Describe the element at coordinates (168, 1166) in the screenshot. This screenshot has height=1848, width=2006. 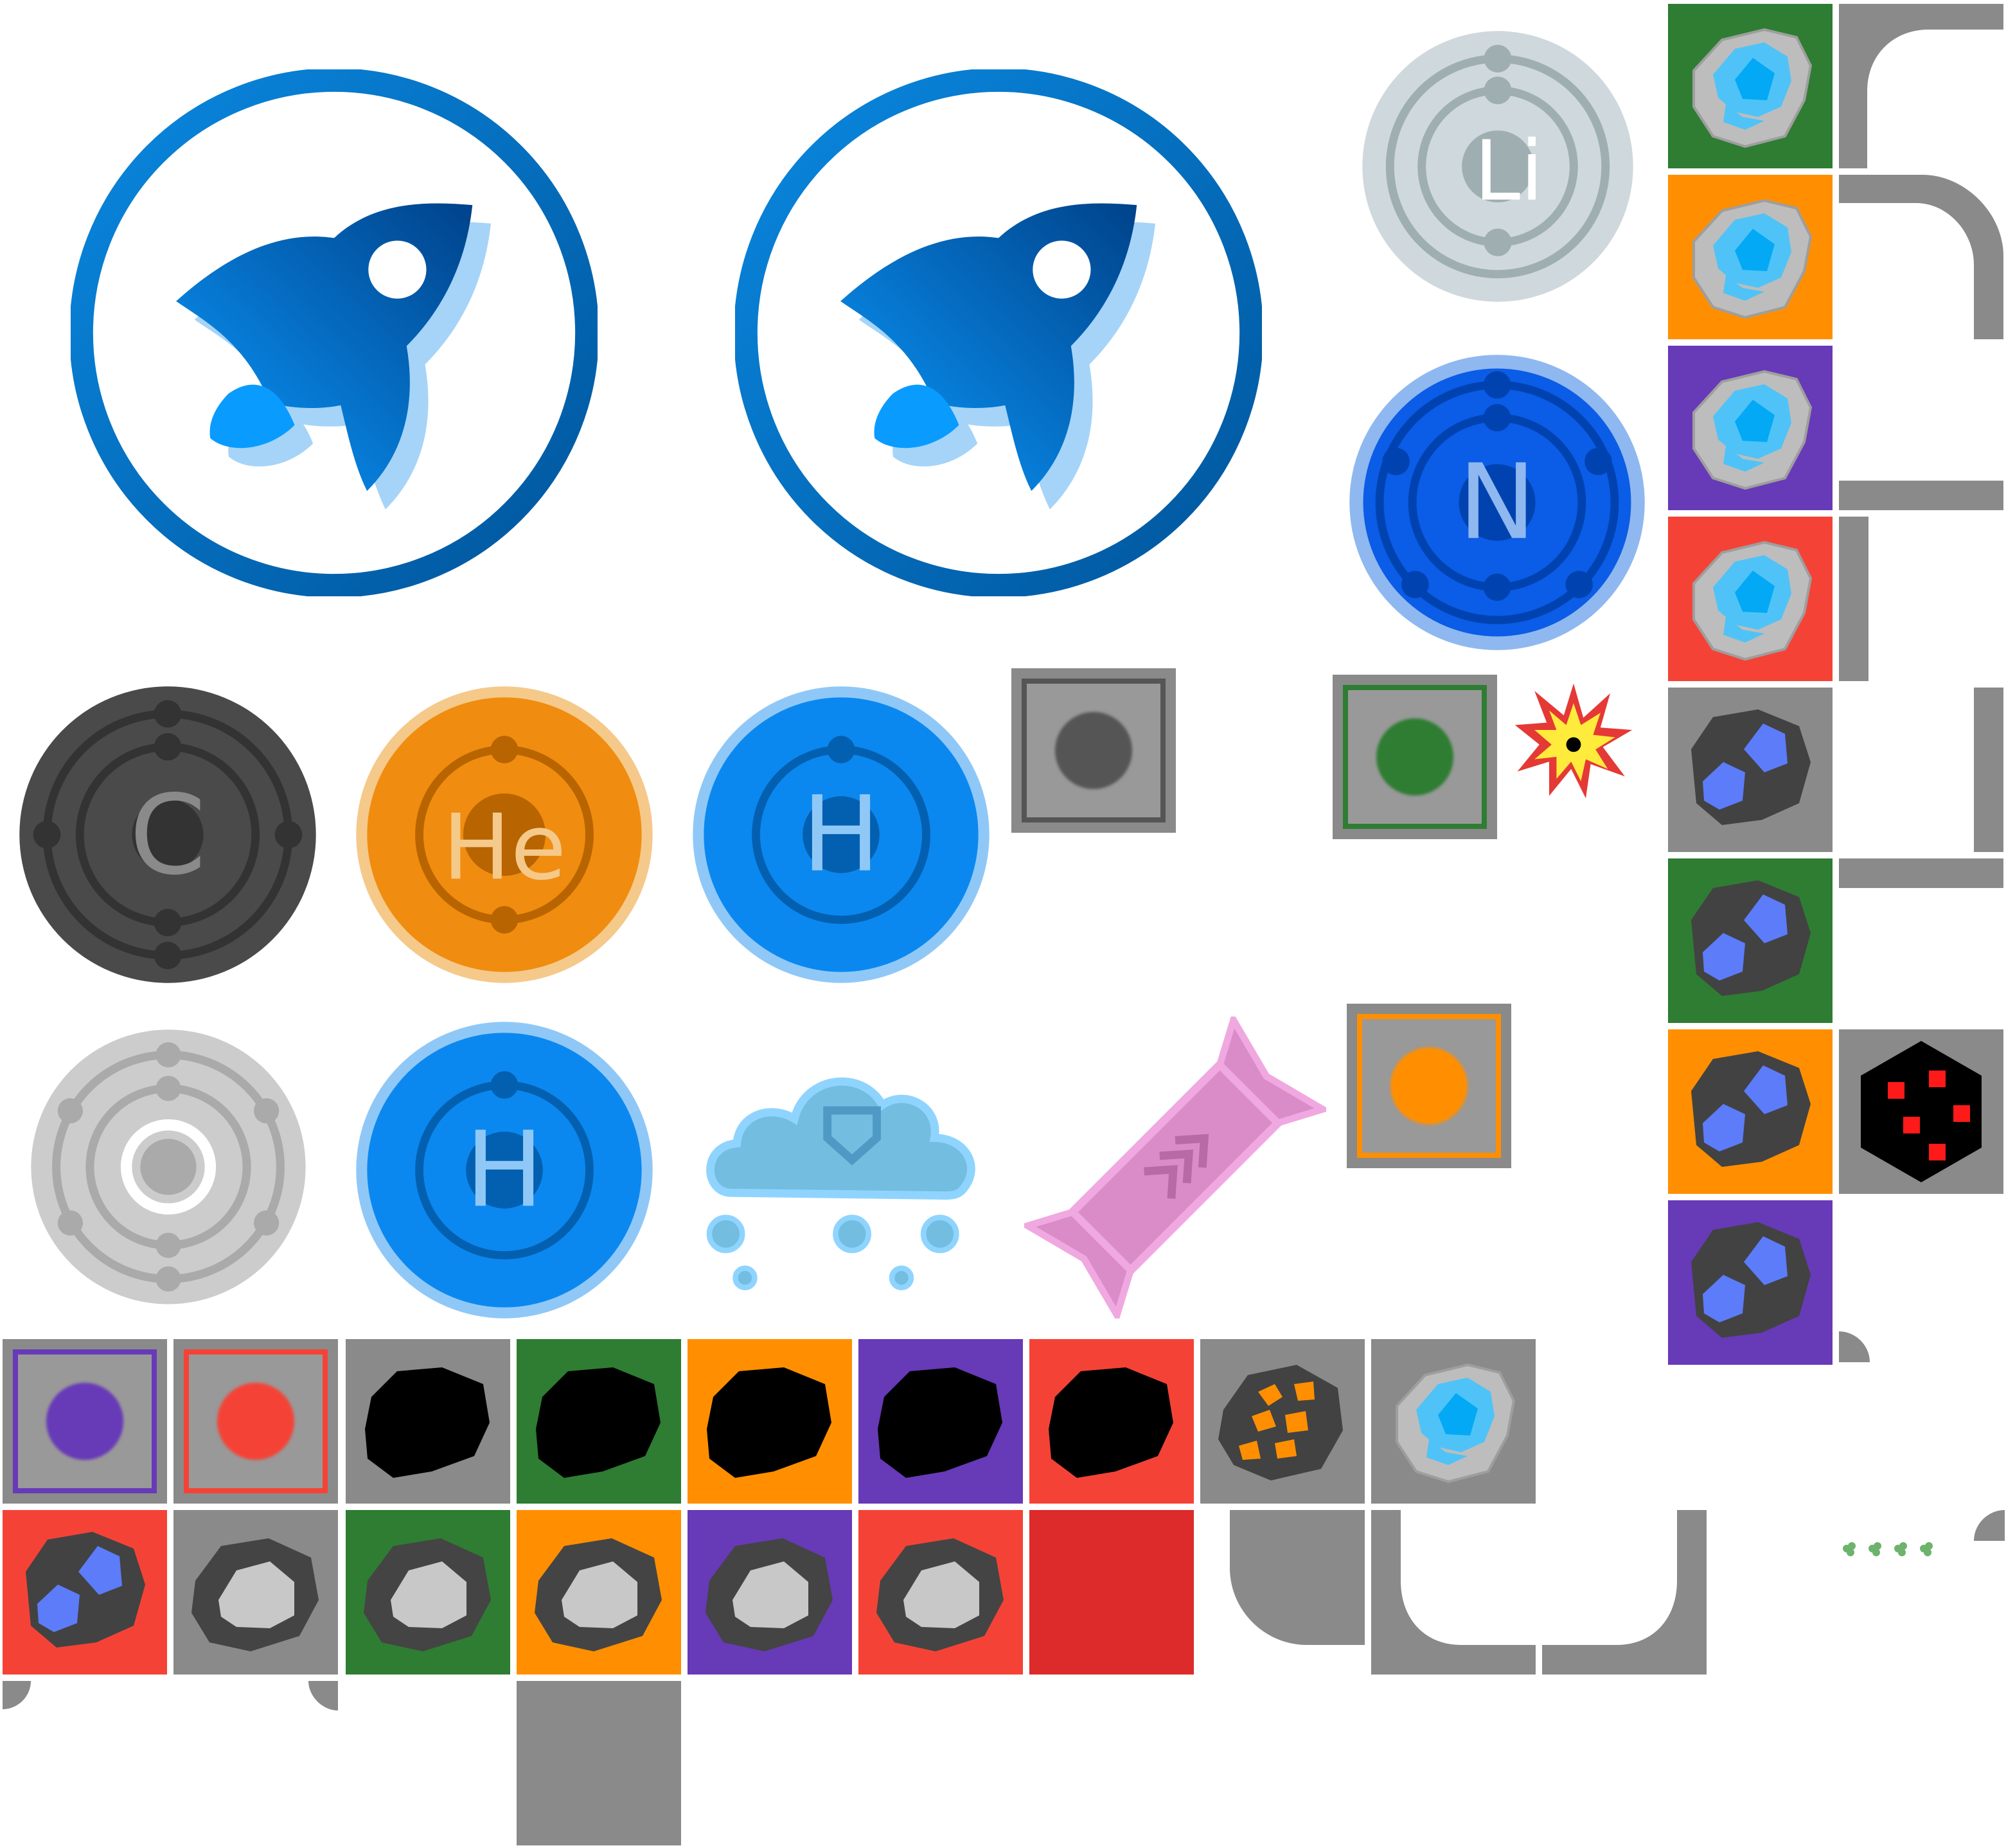
I see `oxygen-element-icon` at that location.